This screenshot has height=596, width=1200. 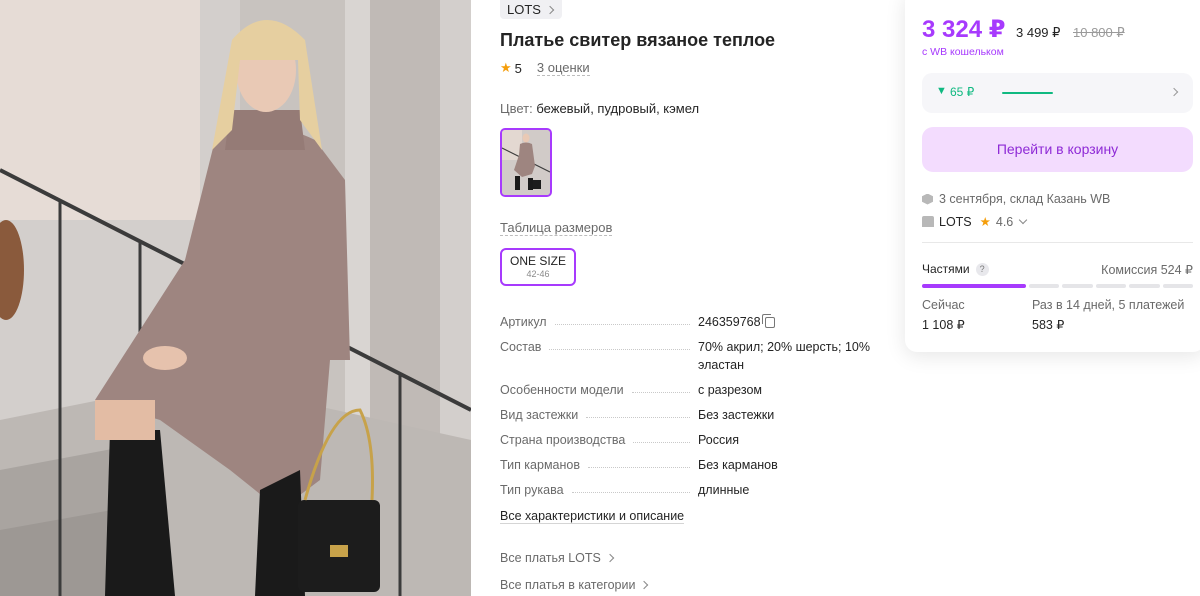 I want to click on product-title: Платье свитер вязаное теплое, so click(x=638, y=40).